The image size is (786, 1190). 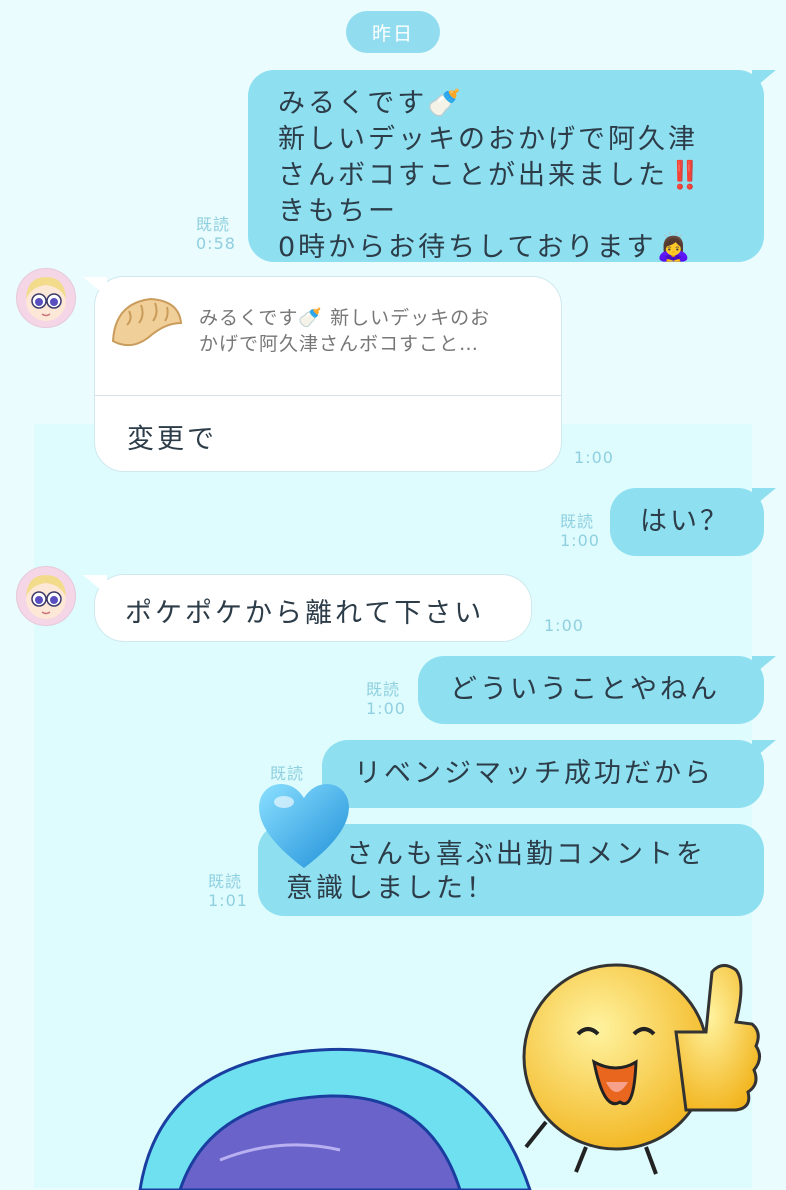 What do you see at coordinates (685, 521) in the screenshot?
I see `message-text: はい？` at bounding box center [685, 521].